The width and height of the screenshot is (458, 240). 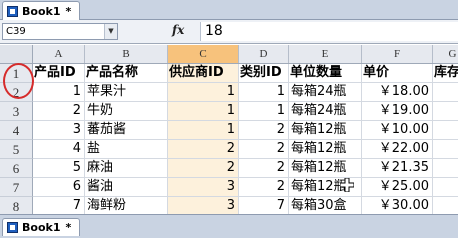 I want to click on document-tab: Book1 *, so click(x=41, y=10).